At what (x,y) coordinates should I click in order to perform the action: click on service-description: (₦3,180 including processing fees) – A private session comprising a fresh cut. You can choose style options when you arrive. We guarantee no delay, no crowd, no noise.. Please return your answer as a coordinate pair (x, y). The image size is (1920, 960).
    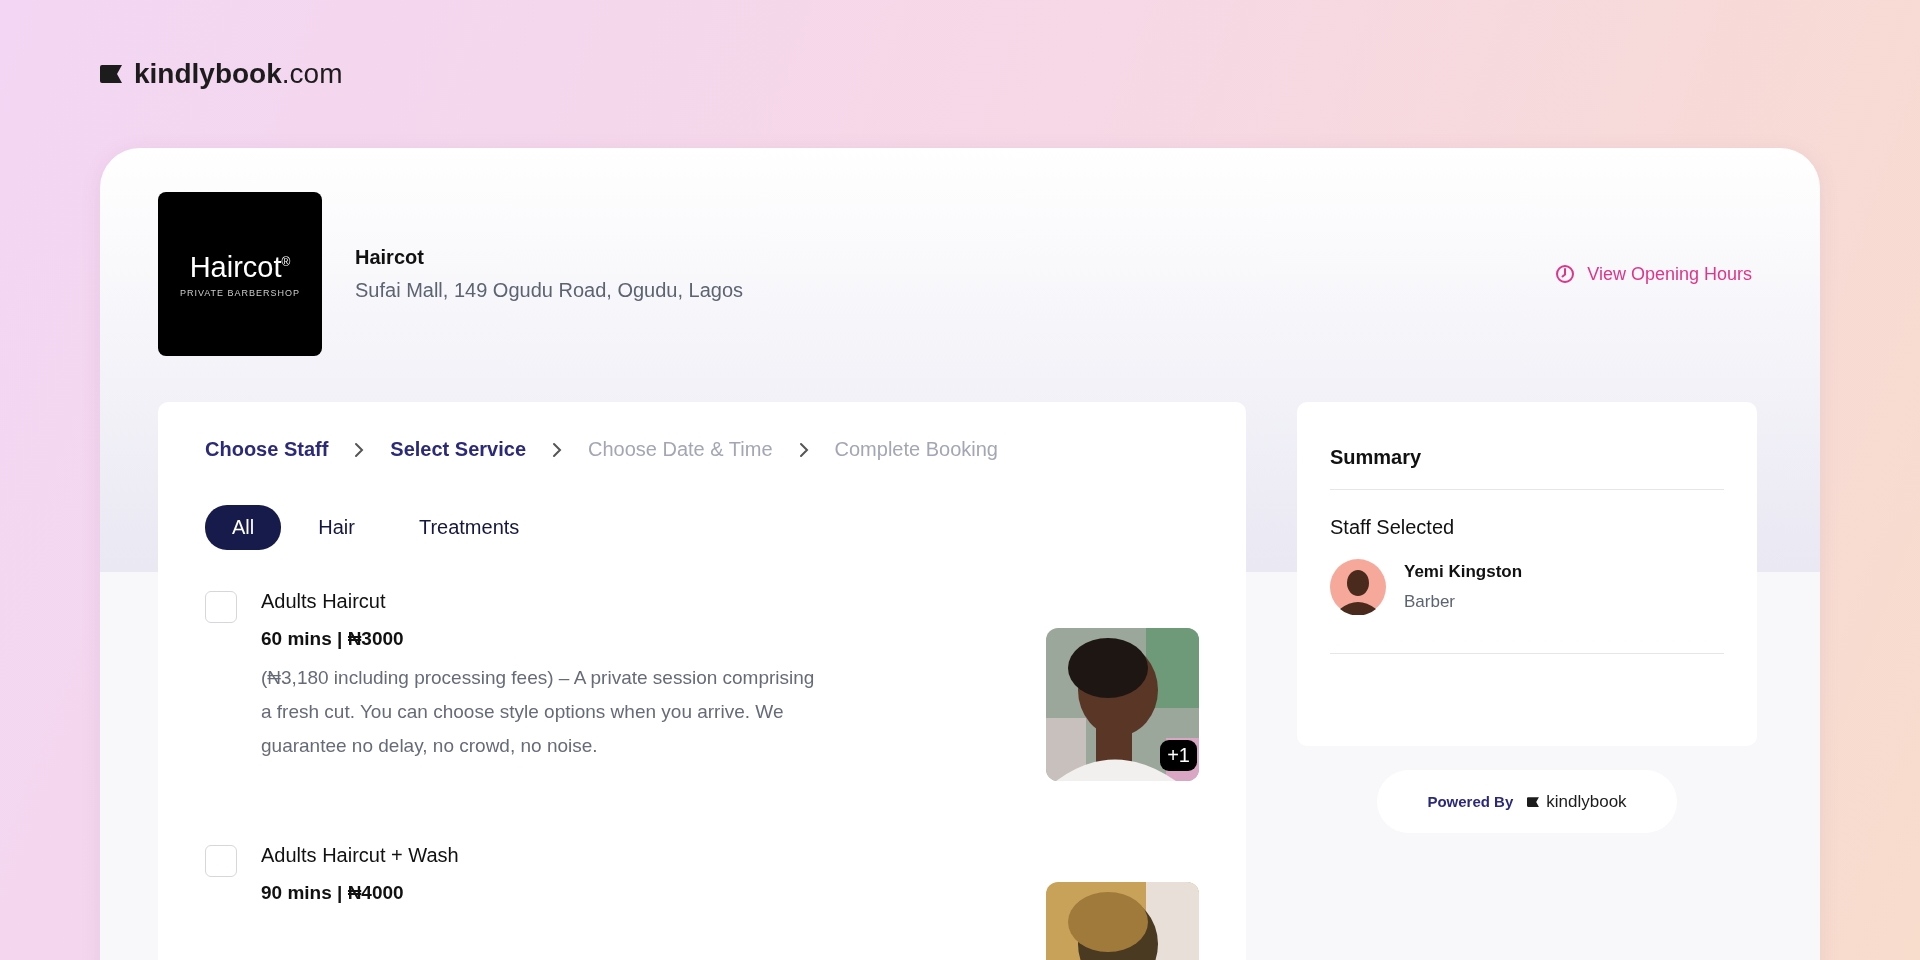
    Looking at the image, I should click on (538, 712).